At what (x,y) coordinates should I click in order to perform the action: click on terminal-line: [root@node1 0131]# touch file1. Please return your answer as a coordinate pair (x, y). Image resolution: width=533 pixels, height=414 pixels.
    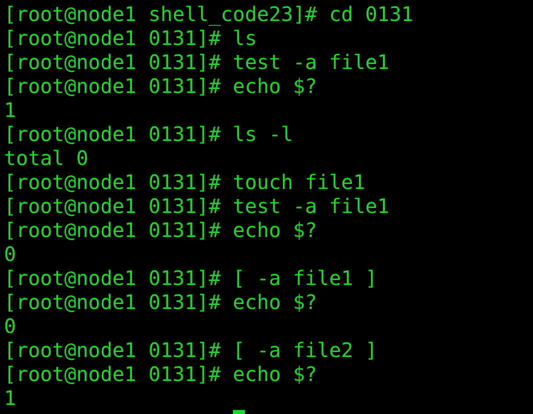
    Looking at the image, I should click on (185, 182).